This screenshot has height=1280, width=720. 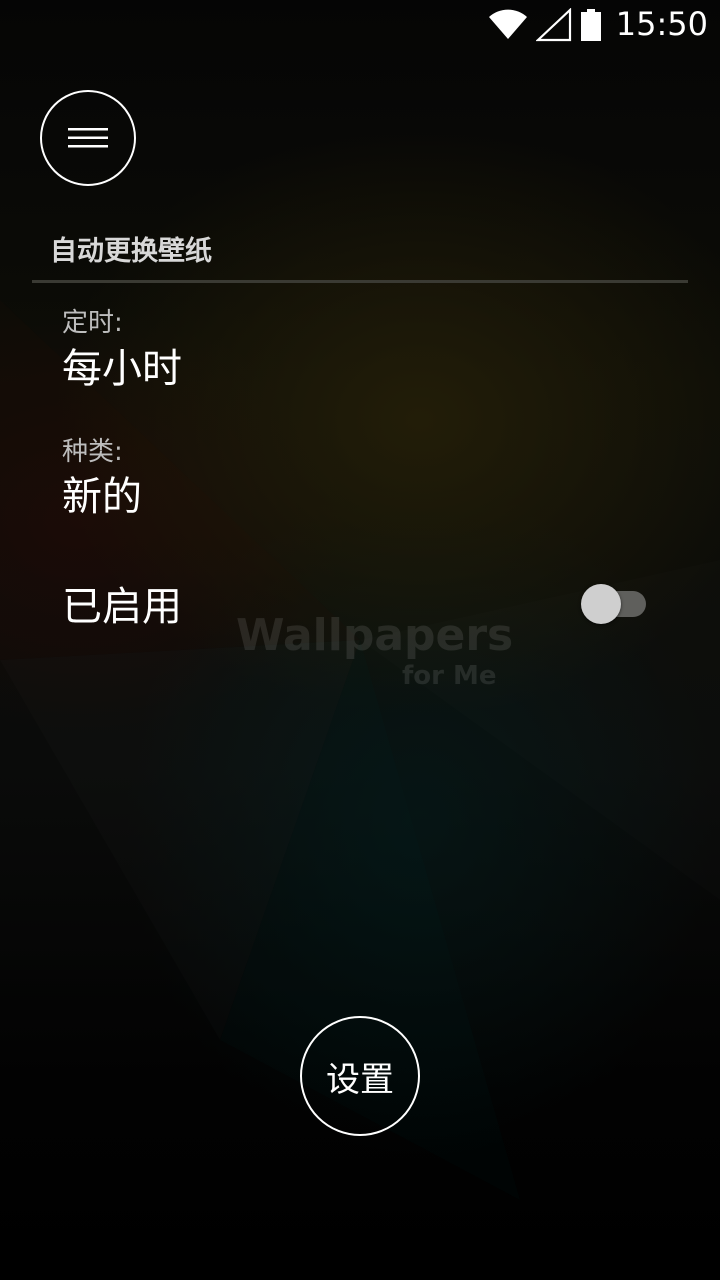 I want to click on status-icons, so click(x=545, y=25).